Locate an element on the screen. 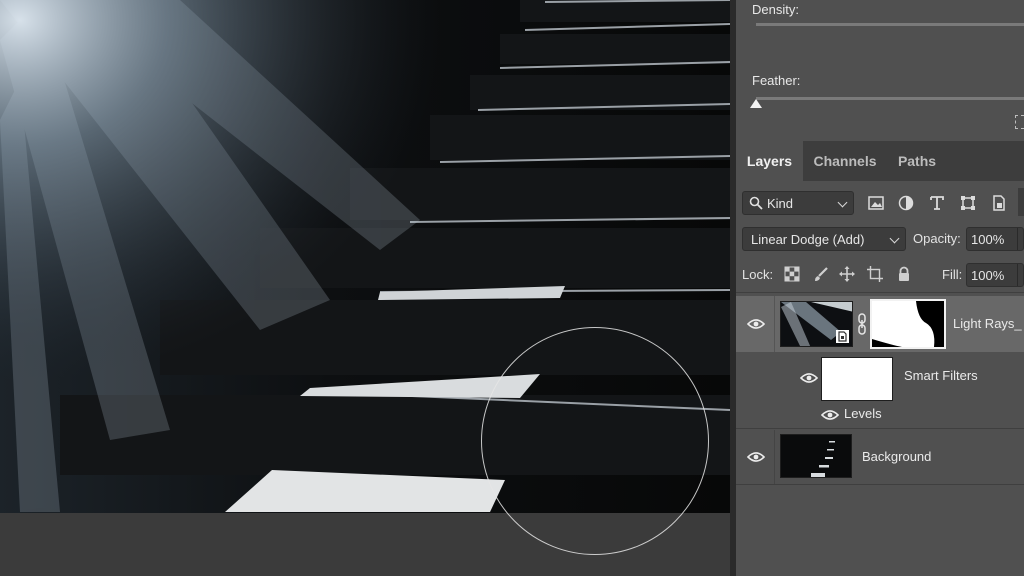 The image size is (1024, 576). layer-row-background: Background is located at coordinates (880, 457).